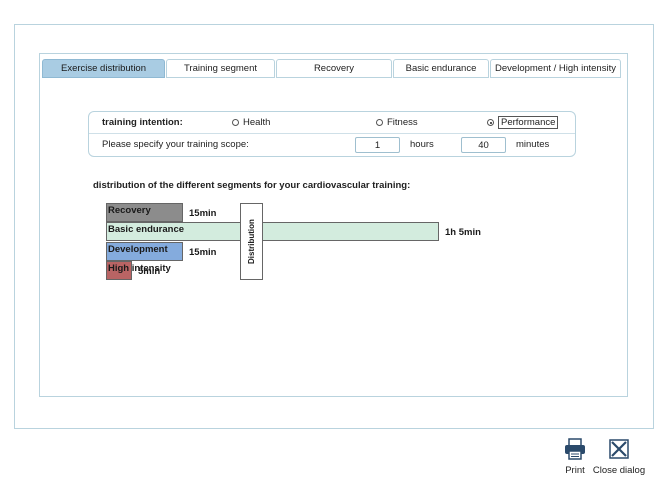  I want to click on bar-value-label: 1h 5min, so click(463, 232).